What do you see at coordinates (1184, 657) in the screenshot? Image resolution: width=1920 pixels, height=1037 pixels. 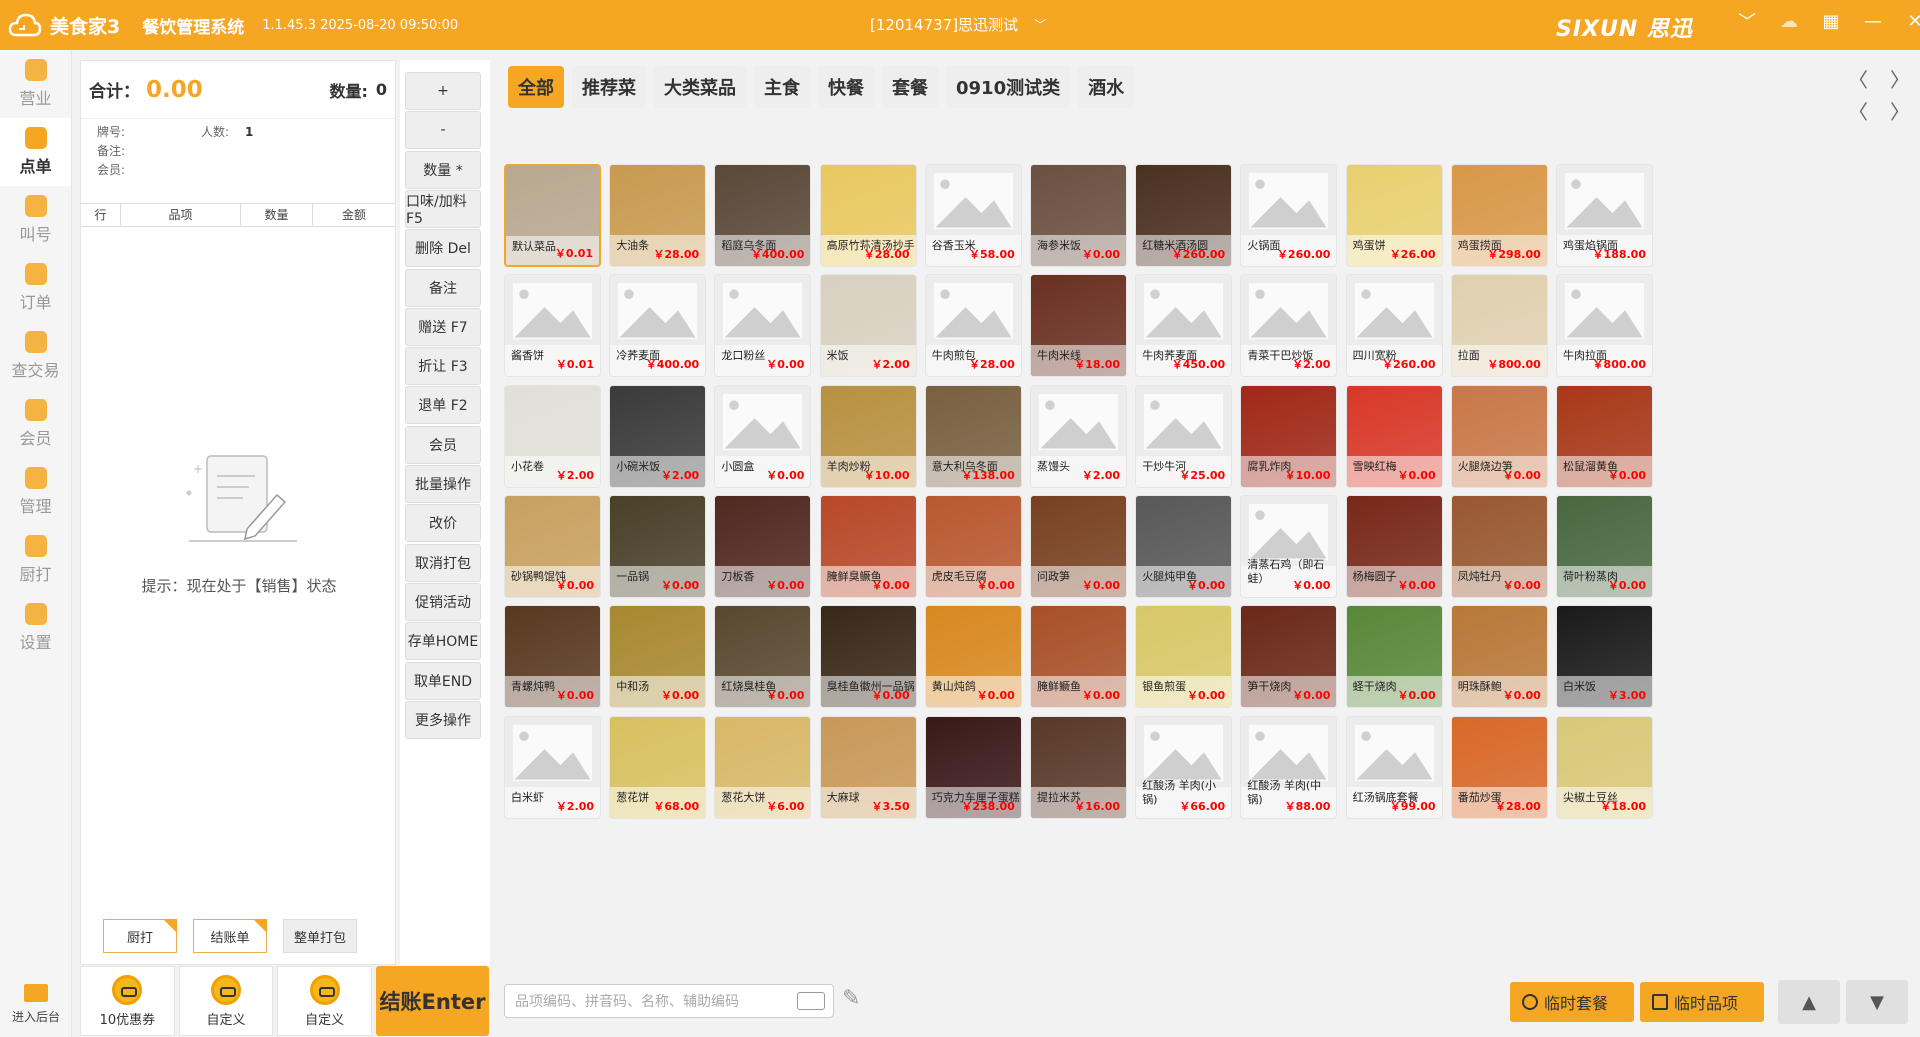 I see `dish-card: 银鱼煎蛋 ￥0.00` at bounding box center [1184, 657].